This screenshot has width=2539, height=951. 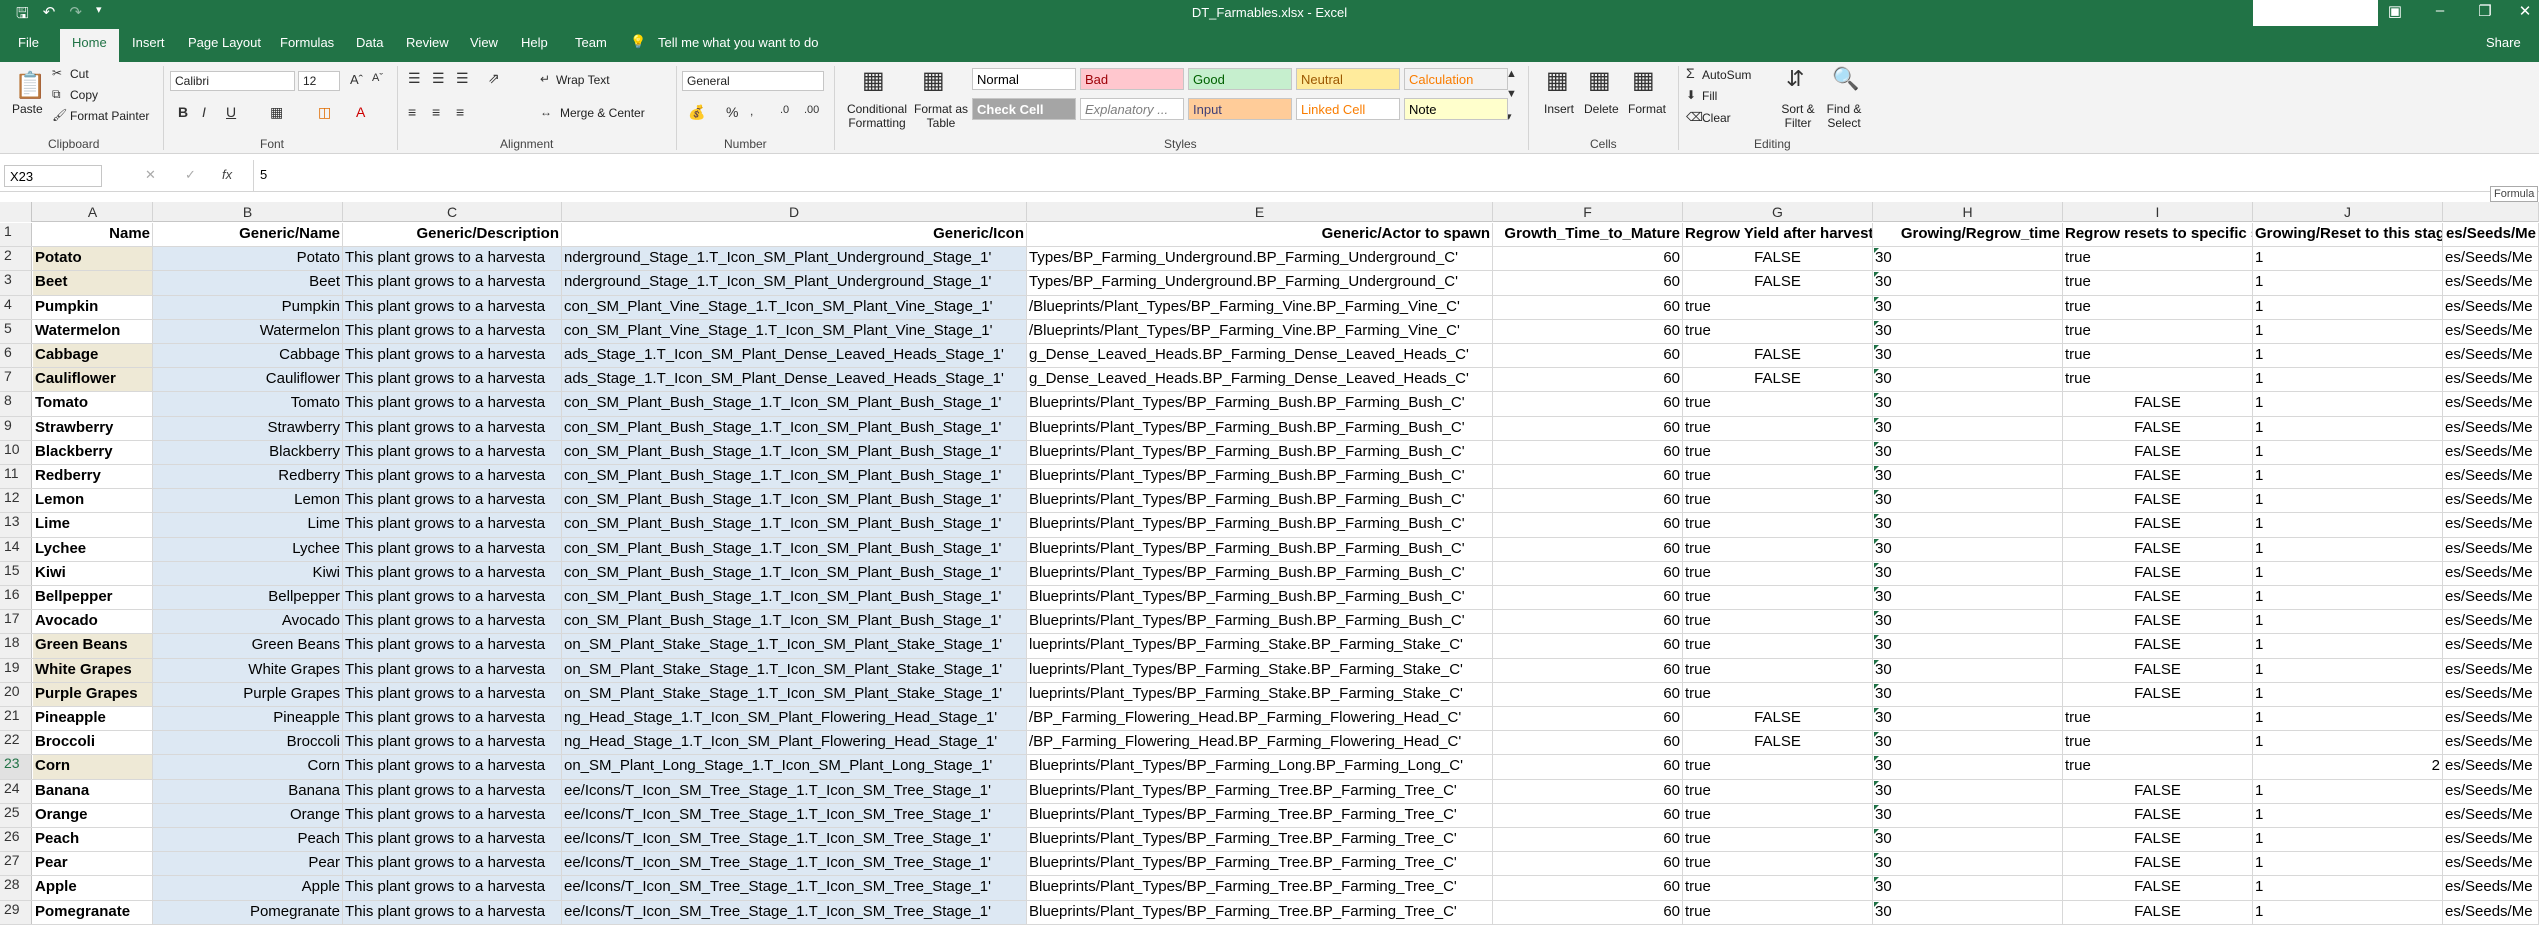 What do you see at coordinates (1968, 212) in the screenshot?
I see `column-header-h: H` at bounding box center [1968, 212].